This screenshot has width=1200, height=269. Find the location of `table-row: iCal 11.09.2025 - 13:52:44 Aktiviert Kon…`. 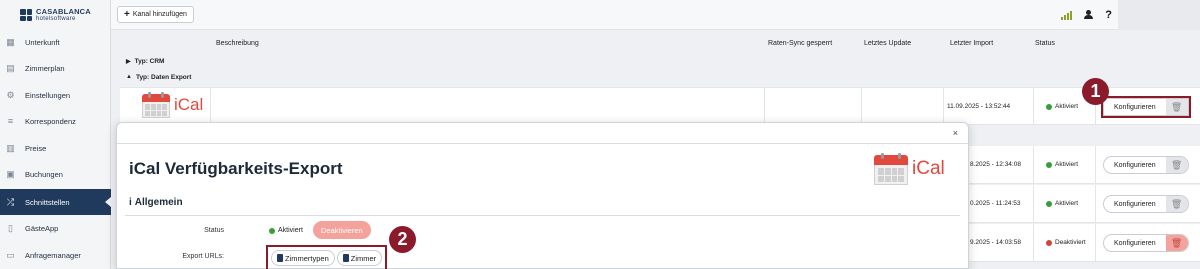

table-row: iCal 11.09.2025 - 13:52:44 Aktiviert Kon… is located at coordinates (660, 106).